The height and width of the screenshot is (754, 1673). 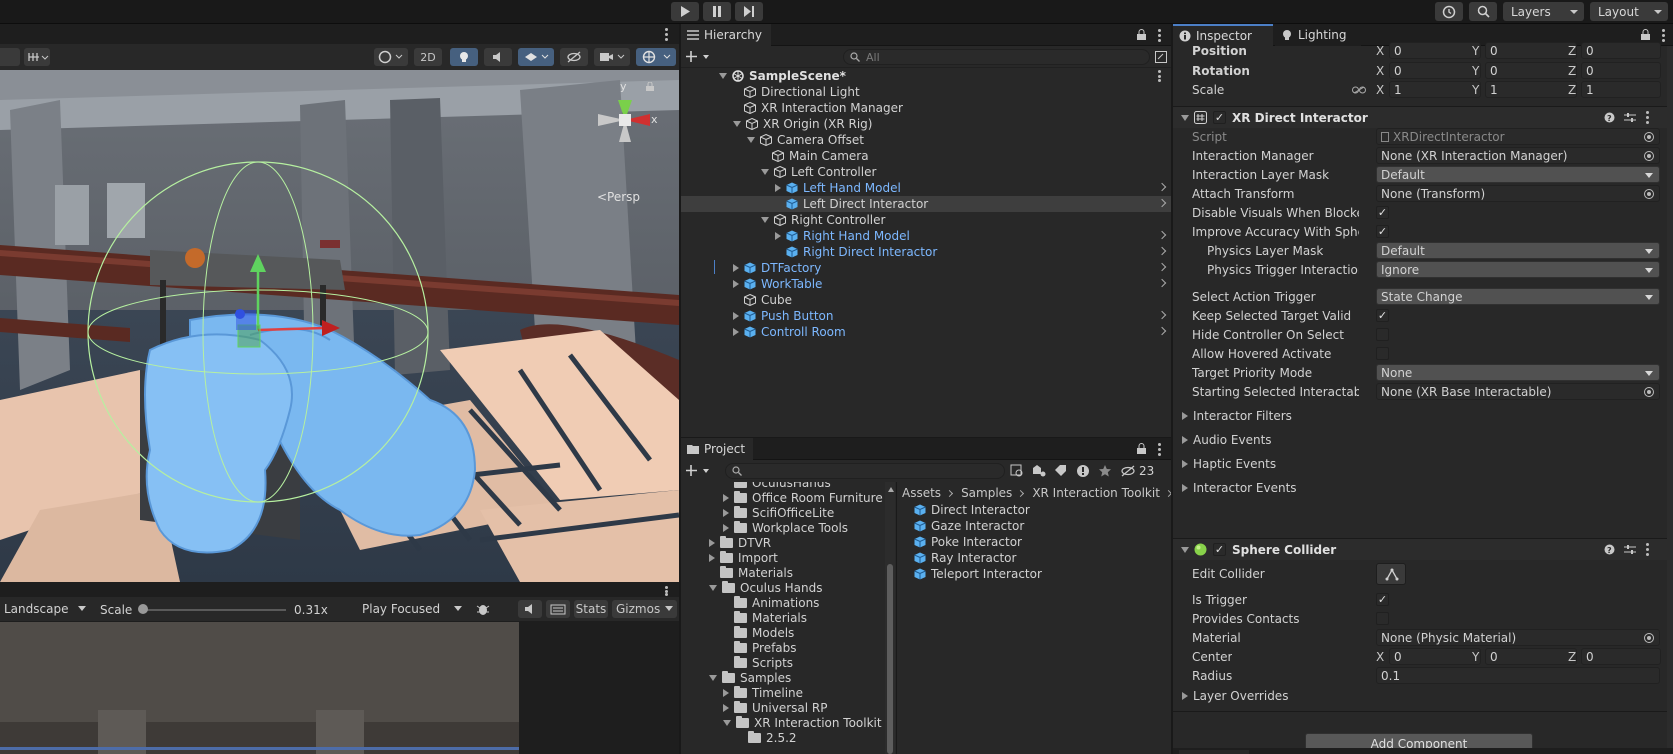 I want to click on preset-sliders-icon, so click(x=1630, y=549).